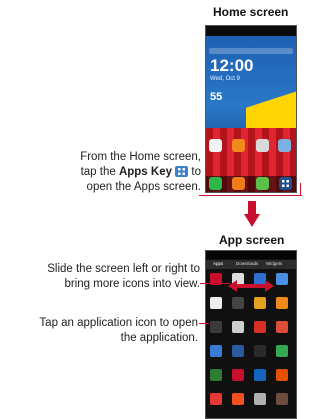 The image size is (326, 419). What do you see at coordinates (251, 114) in the screenshot?
I see `home-screen-display: 12:00 Wed, Oct 9 55` at bounding box center [251, 114].